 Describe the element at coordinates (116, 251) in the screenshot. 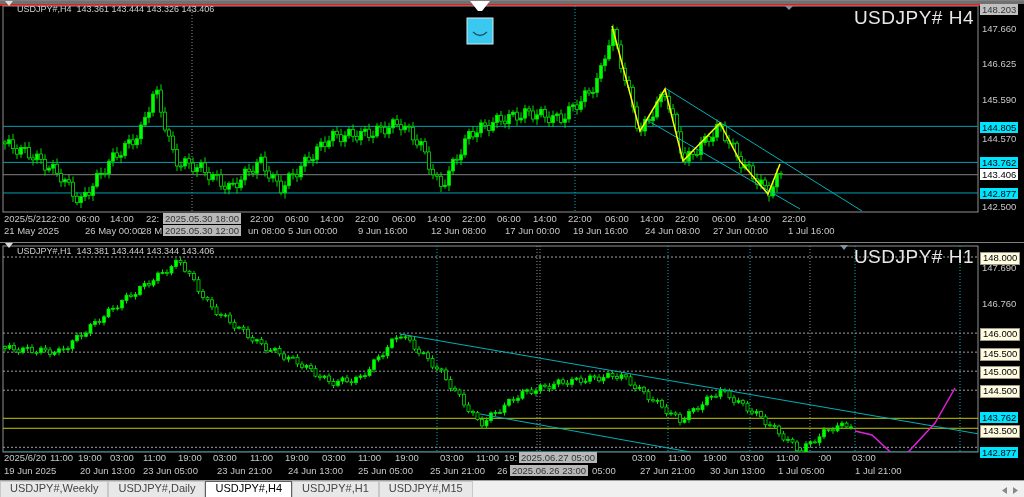

I see `chart-header: USDJPY#,H1 143.381 143.444 143.344 143.406` at that location.